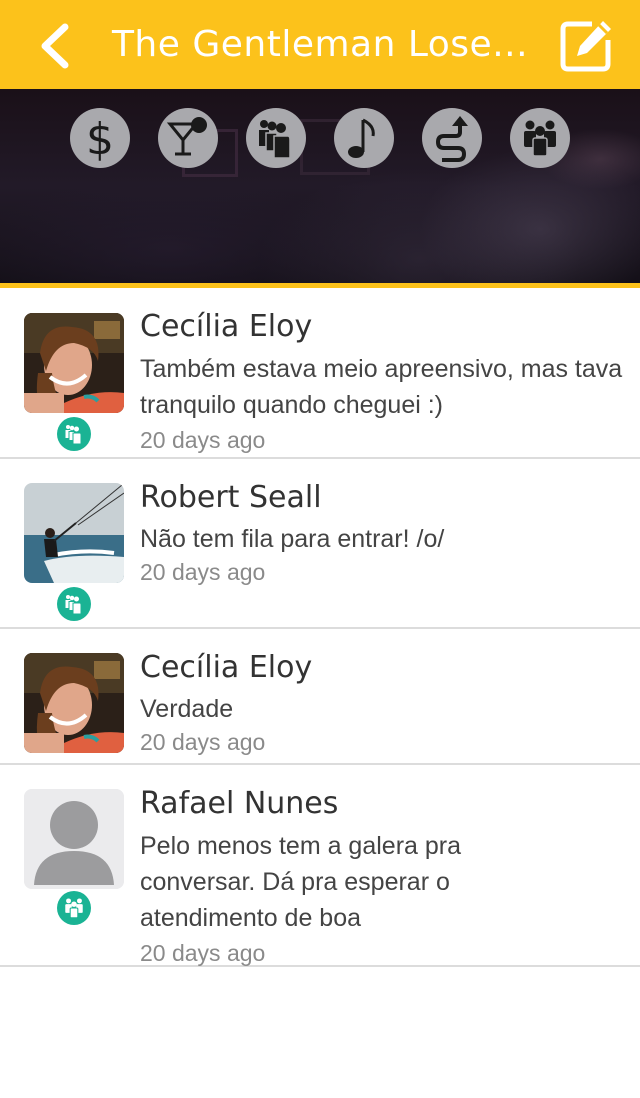 The height and width of the screenshot is (1098, 640). I want to click on cocktail-icon, so click(186, 136).